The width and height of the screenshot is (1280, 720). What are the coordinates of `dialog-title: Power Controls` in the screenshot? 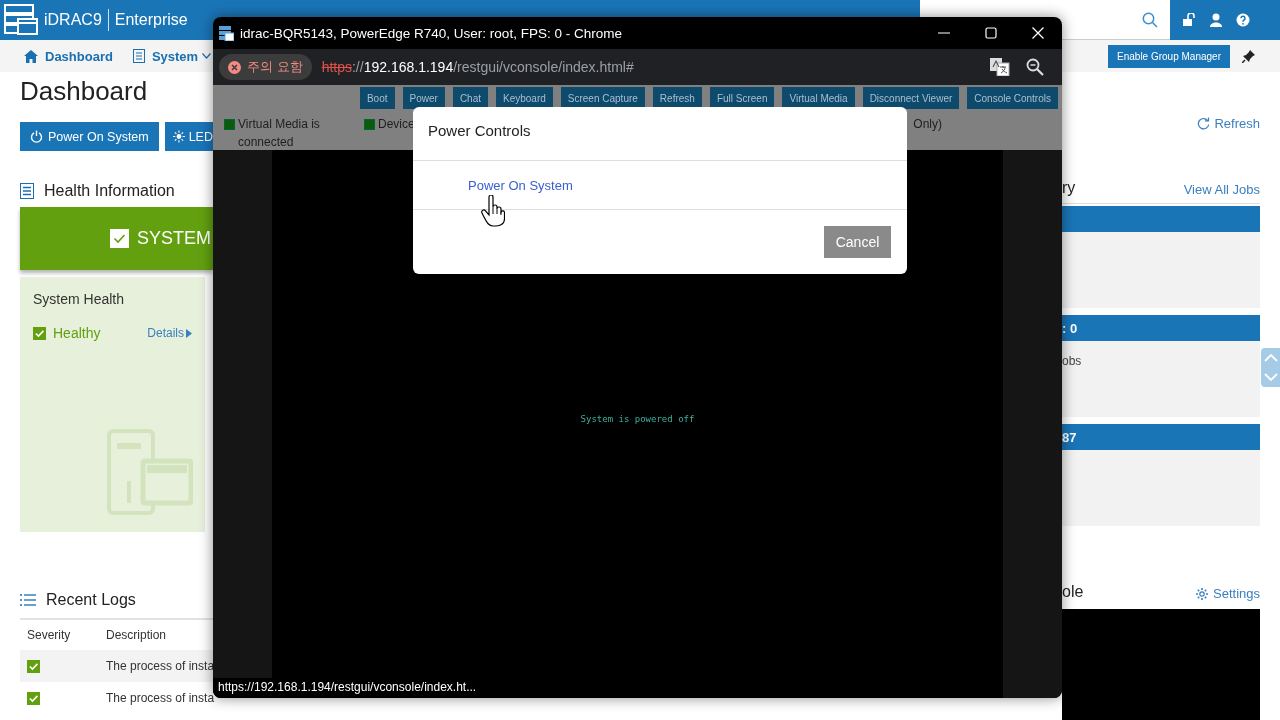 It's located at (660, 134).